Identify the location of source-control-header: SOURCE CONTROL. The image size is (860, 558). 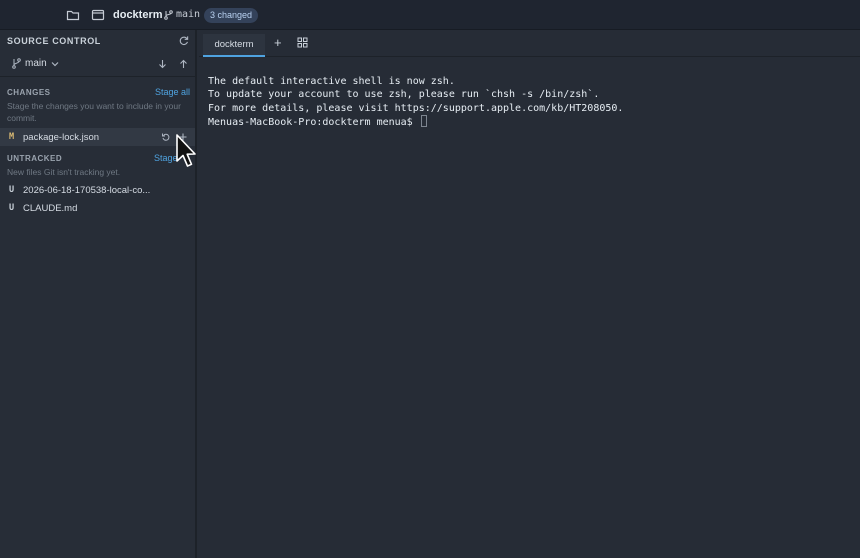
(54, 41).